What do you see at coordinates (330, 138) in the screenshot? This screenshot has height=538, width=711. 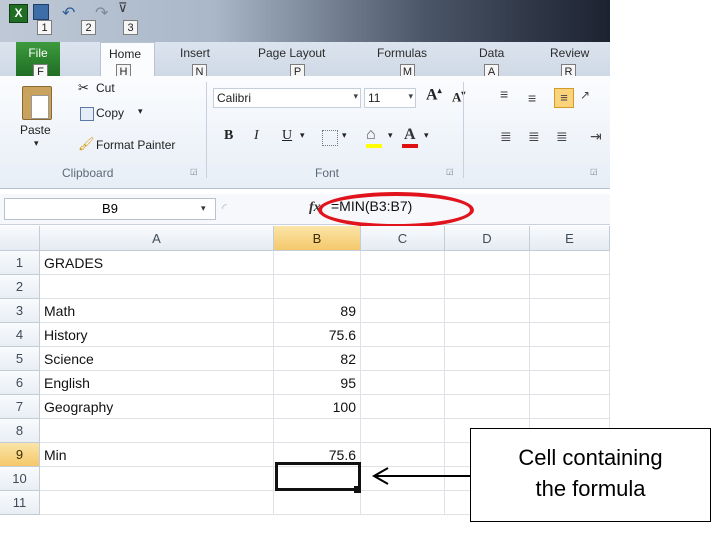 I see `borders-icon` at bounding box center [330, 138].